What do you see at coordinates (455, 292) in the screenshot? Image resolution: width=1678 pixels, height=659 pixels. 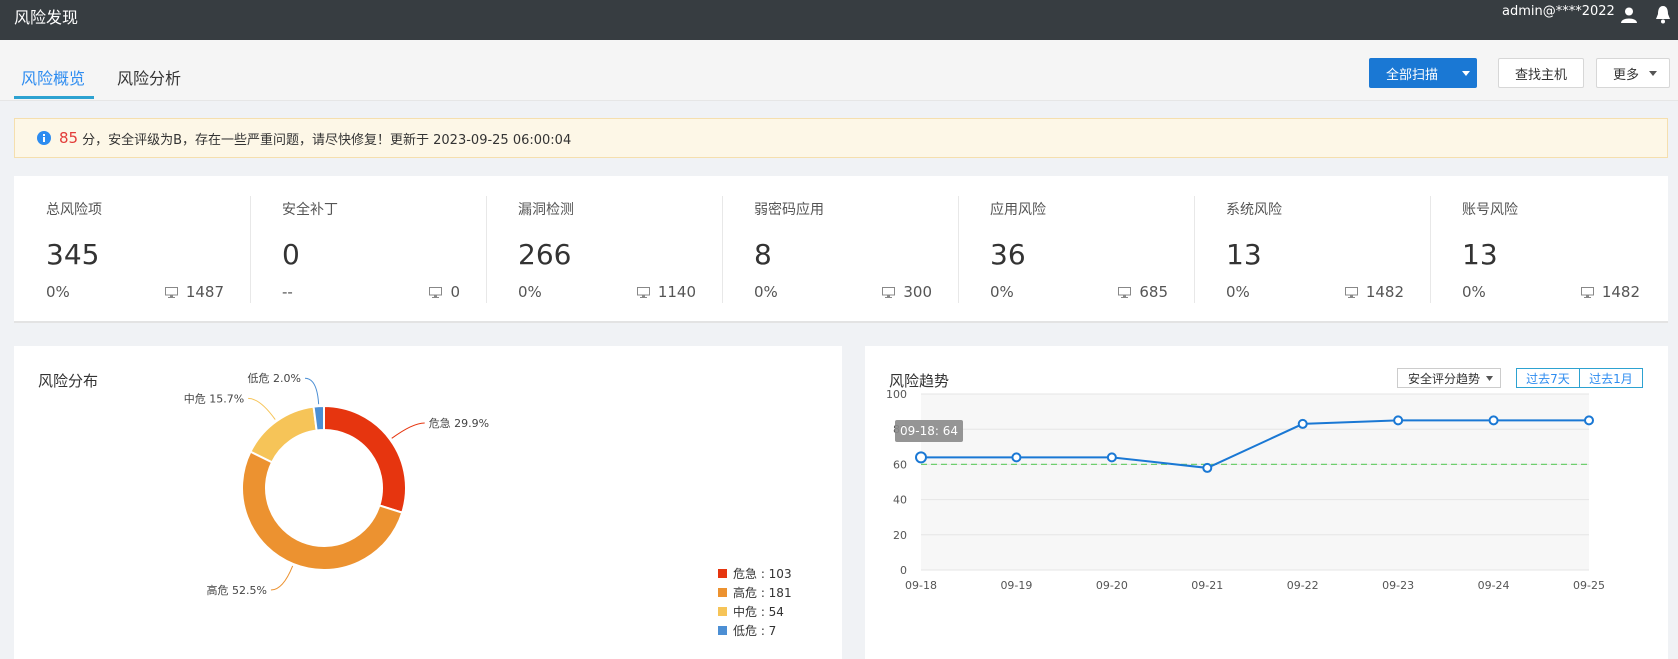 I see `stat-host-value: 0` at bounding box center [455, 292].